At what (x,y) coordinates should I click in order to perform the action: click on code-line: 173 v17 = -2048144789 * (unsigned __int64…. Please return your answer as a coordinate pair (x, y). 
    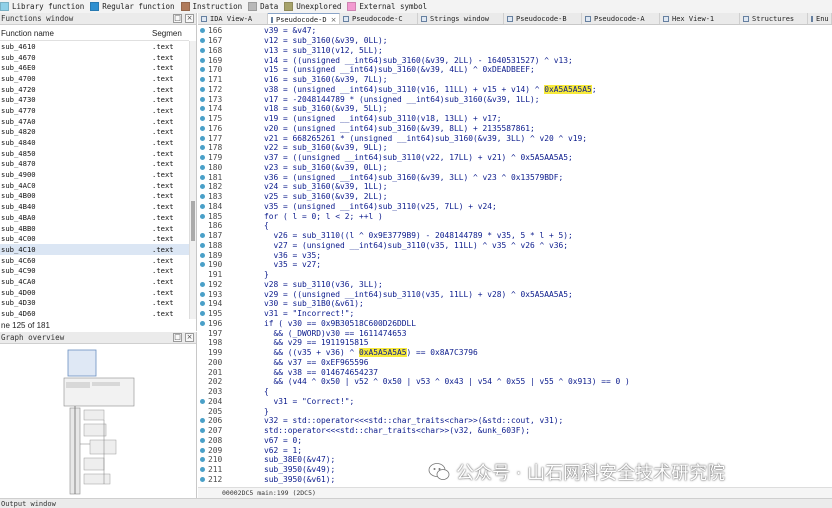
    Looking at the image, I should click on (515, 99).